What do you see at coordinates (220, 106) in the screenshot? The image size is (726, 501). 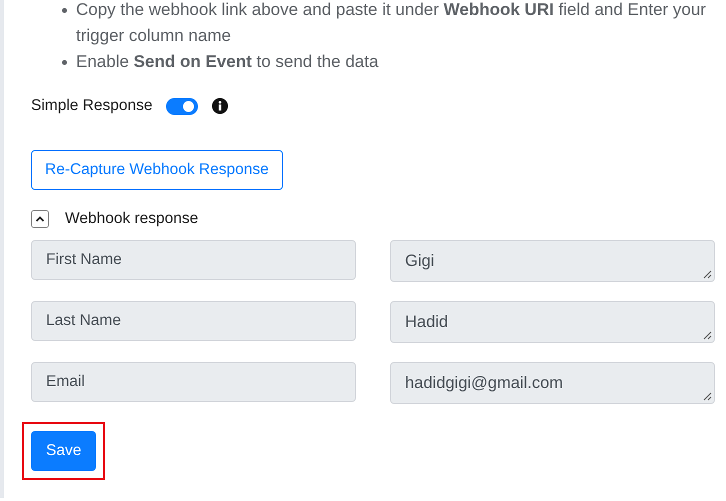 I see `info-icon` at bounding box center [220, 106].